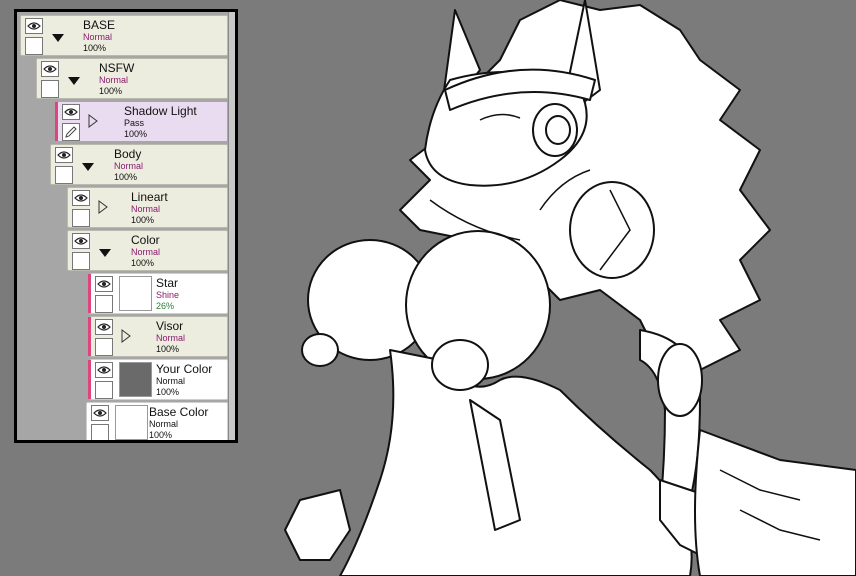 The width and height of the screenshot is (856, 576). Describe the element at coordinates (160, 111) in the screenshot. I see `layer-name: Shadow Light` at that location.